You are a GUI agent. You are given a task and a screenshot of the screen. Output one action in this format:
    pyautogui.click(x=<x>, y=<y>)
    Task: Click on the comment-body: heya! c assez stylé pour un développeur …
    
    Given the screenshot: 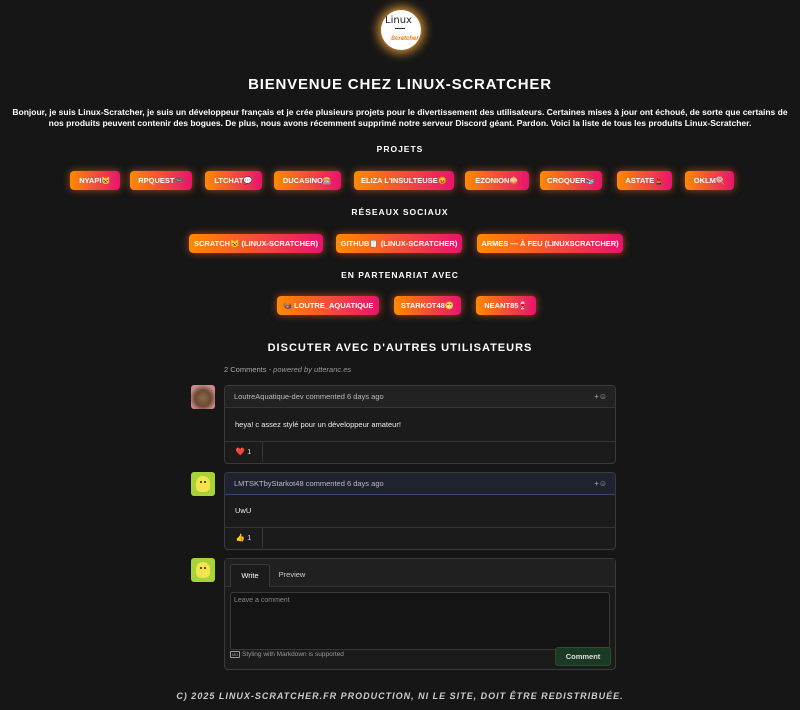 What is the action you would take?
    pyautogui.click(x=318, y=424)
    